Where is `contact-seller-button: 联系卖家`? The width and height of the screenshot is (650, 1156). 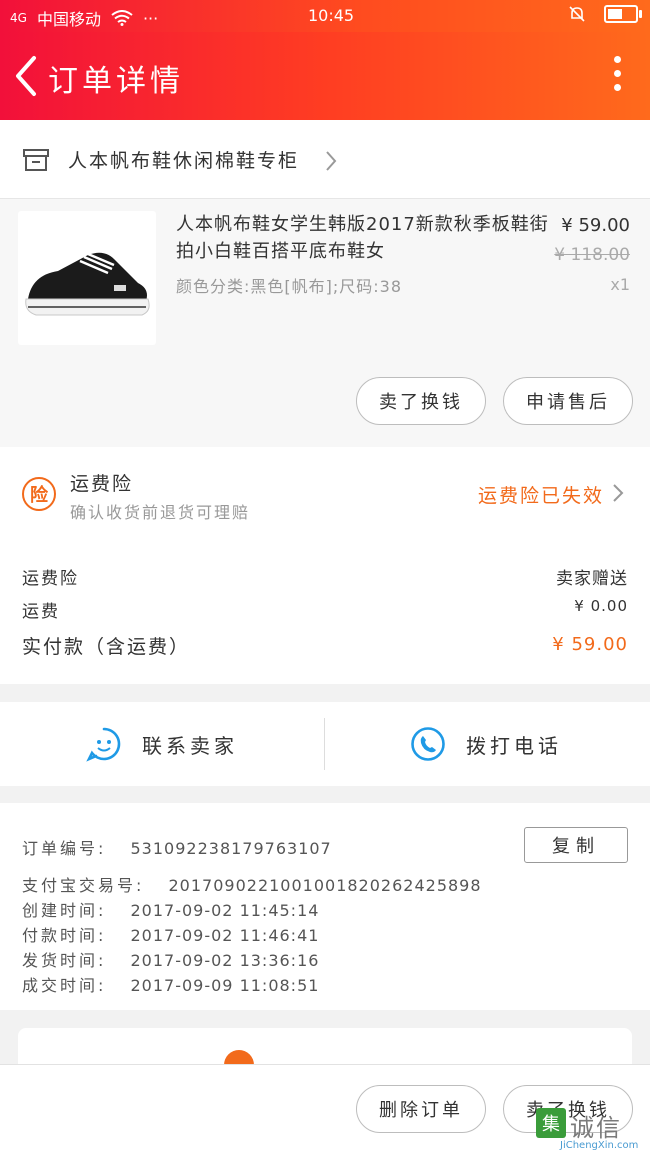 contact-seller-button: 联系卖家 is located at coordinates (162, 744).